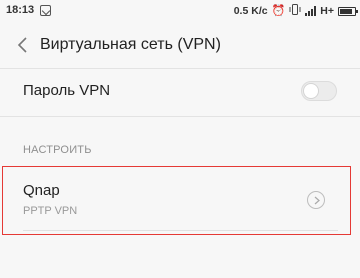 The height and width of the screenshot is (278, 360). I want to click on item-divider, so click(180, 230).